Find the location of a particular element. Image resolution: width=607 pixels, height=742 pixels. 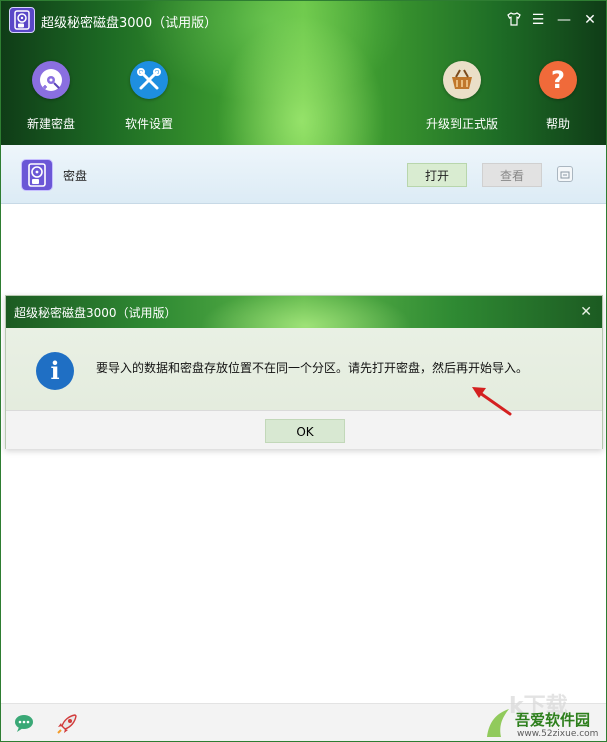

settings-button: 软件设置 is located at coordinates (149, 101).